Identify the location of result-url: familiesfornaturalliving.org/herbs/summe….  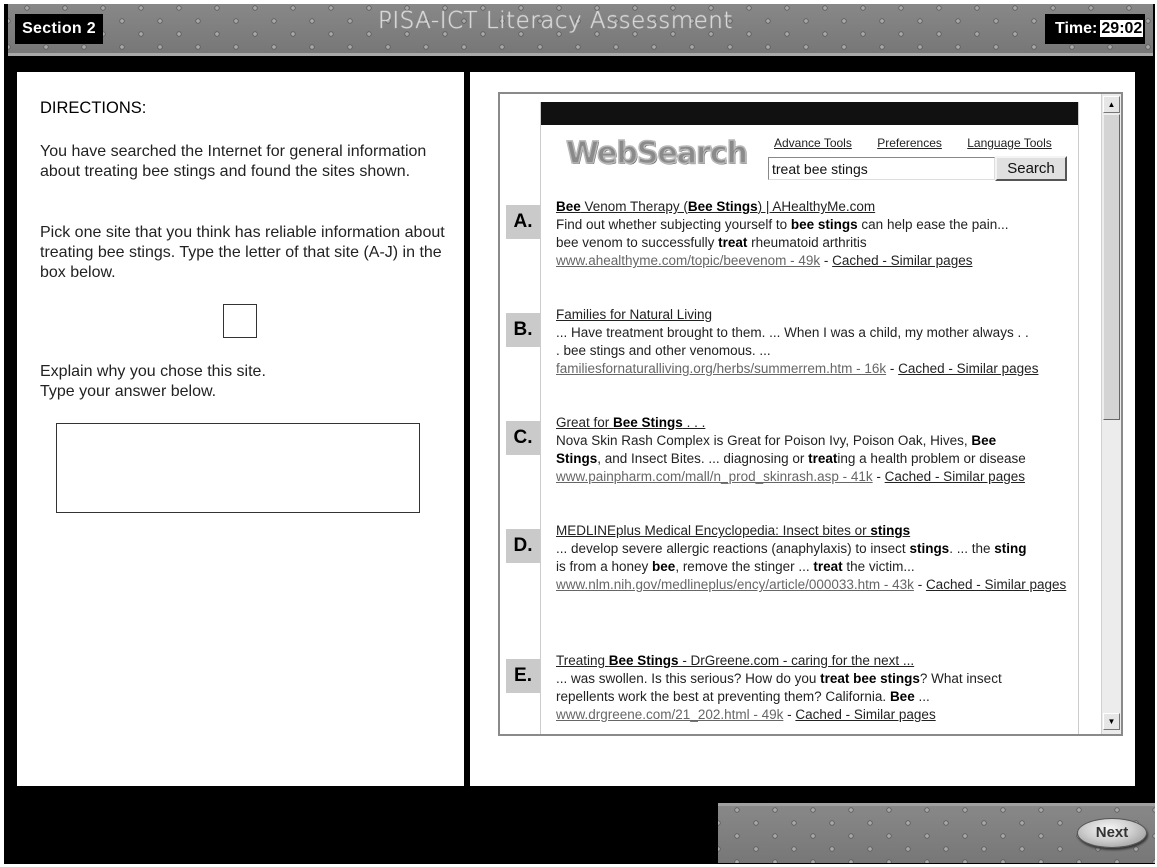
(721, 368).